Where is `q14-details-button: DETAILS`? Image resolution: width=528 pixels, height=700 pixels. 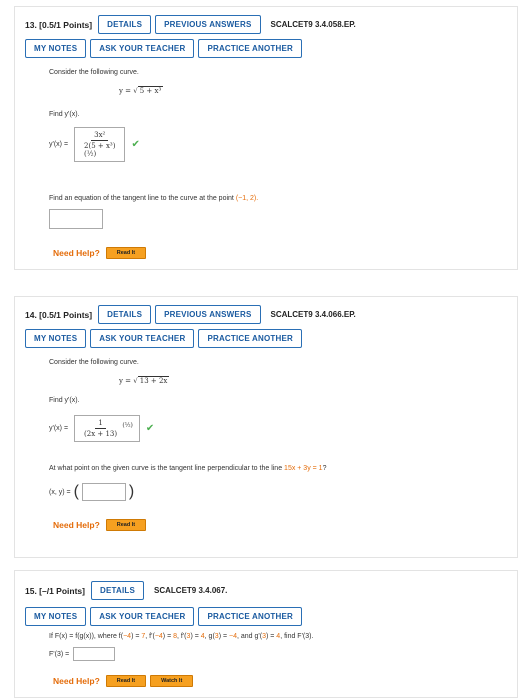
q14-details-button: DETAILS is located at coordinates (125, 314).